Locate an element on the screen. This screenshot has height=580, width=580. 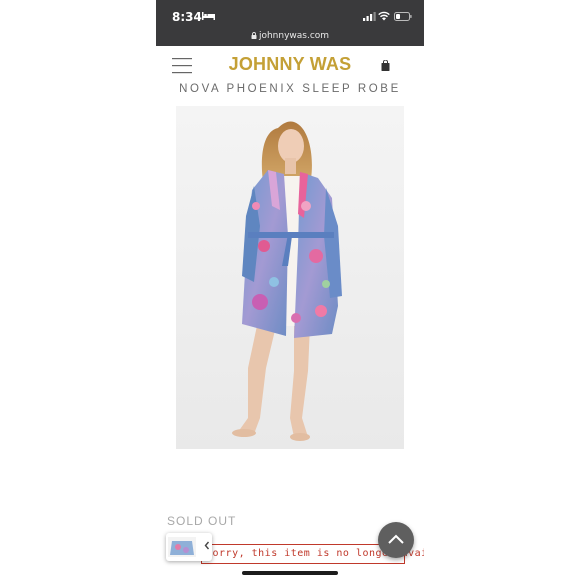
address-bar: johnnywas.com is located at coordinates (290, 36).